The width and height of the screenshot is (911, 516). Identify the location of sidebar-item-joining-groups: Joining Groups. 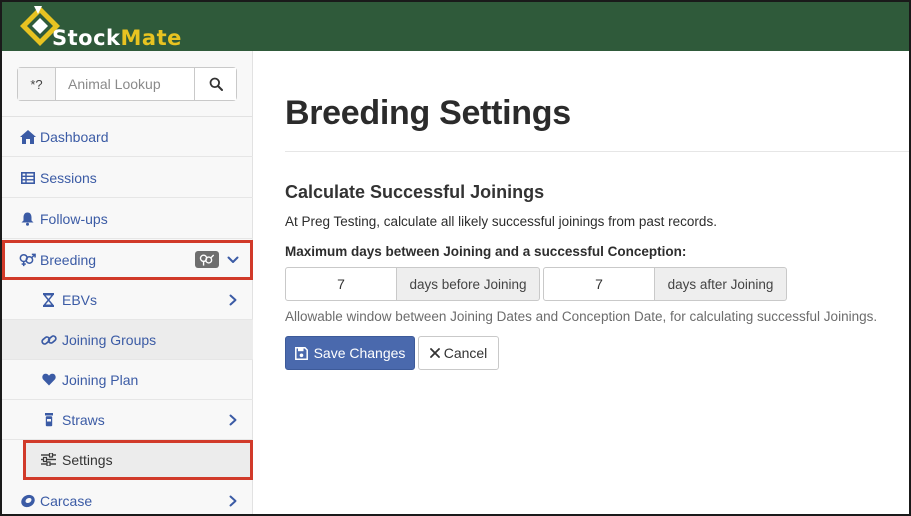
(127, 340).